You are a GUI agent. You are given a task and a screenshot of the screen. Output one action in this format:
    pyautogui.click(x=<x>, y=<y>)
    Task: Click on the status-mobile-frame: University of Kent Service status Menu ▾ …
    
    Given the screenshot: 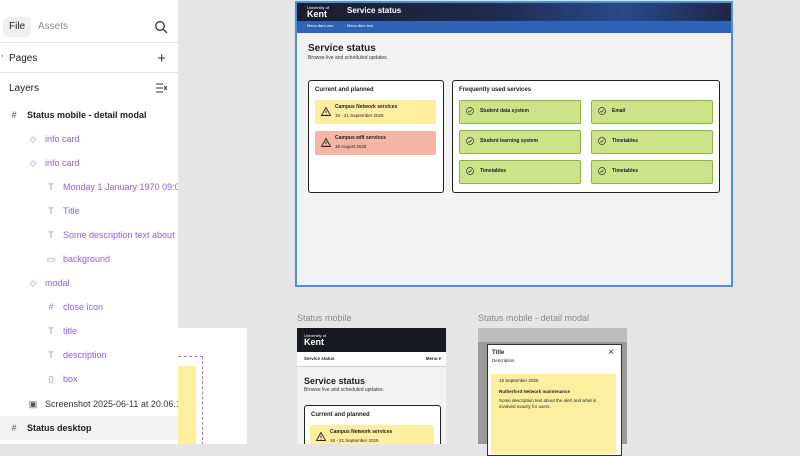 What is the action you would take?
    pyautogui.click(x=371, y=386)
    